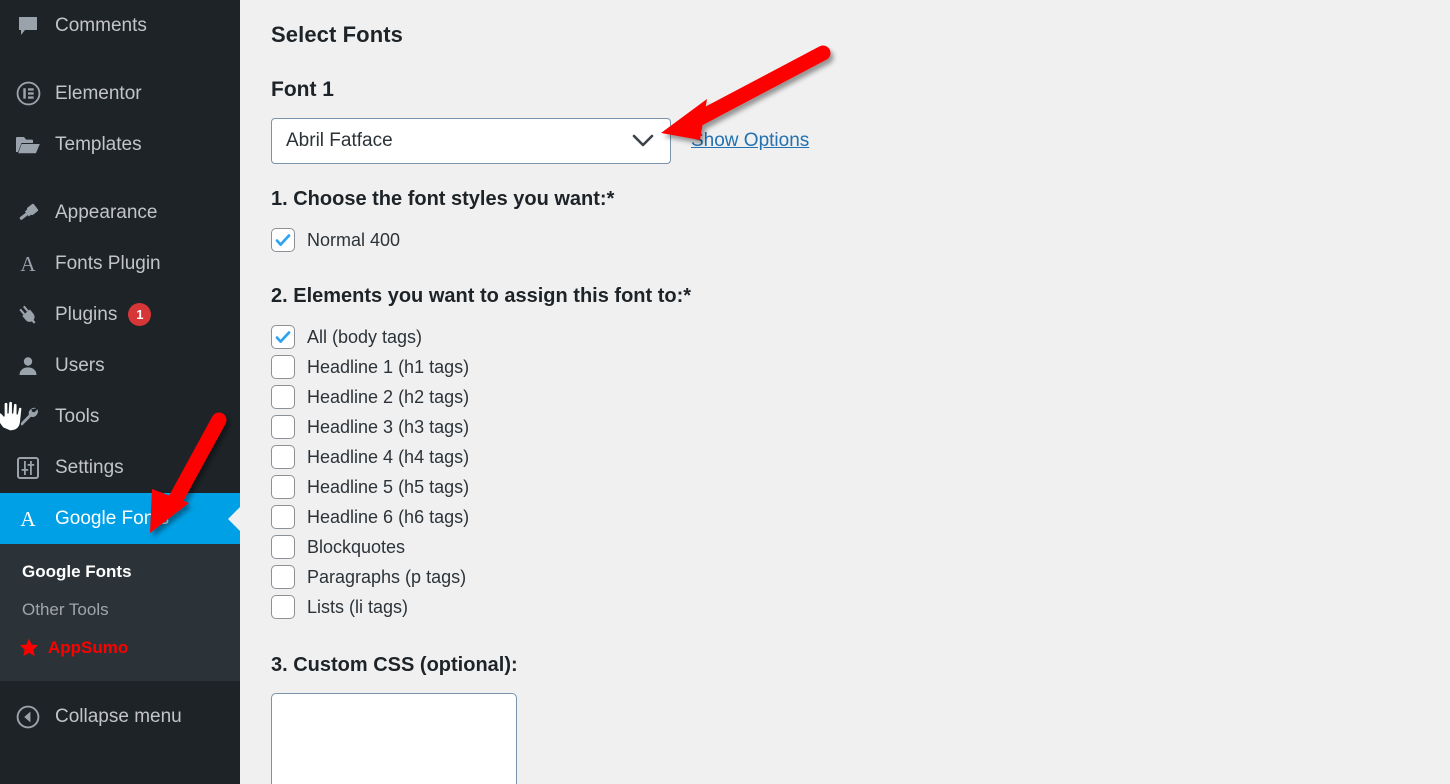 This screenshot has width=1450, height=784. Describe the element at coordinates (28, 93) in the screenshot. I see `elementor-icon` at that location.